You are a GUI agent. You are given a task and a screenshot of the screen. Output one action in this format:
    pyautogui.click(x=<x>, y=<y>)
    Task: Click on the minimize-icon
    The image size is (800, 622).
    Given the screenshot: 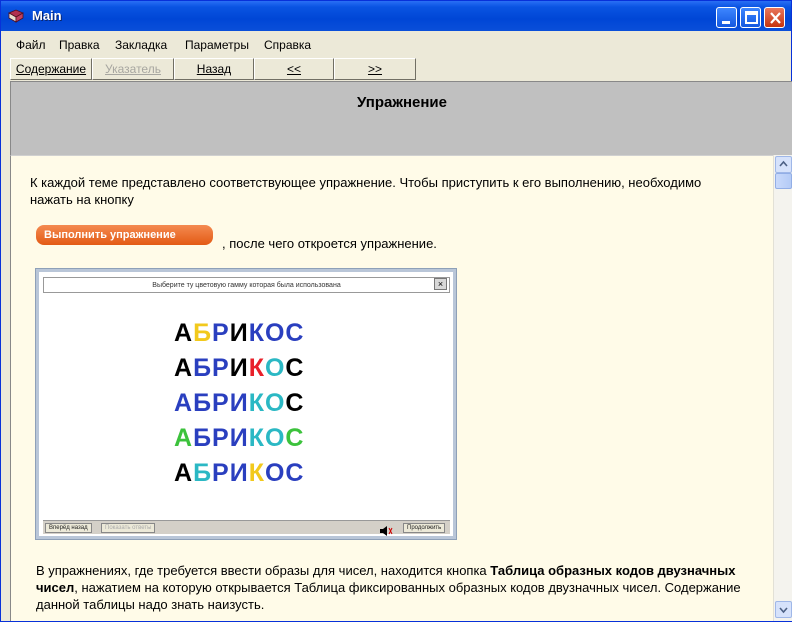 What is the action you would take?
    pyautogui.click(x=726, y=22)
    